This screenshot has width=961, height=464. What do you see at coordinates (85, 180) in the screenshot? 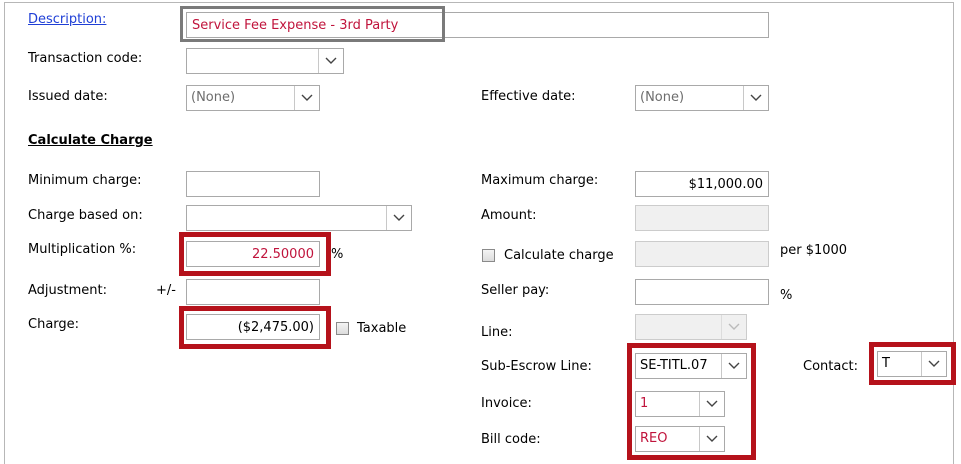
I see `minimum-charge-label: Minimum charge:` at bounding box center [85, 180].